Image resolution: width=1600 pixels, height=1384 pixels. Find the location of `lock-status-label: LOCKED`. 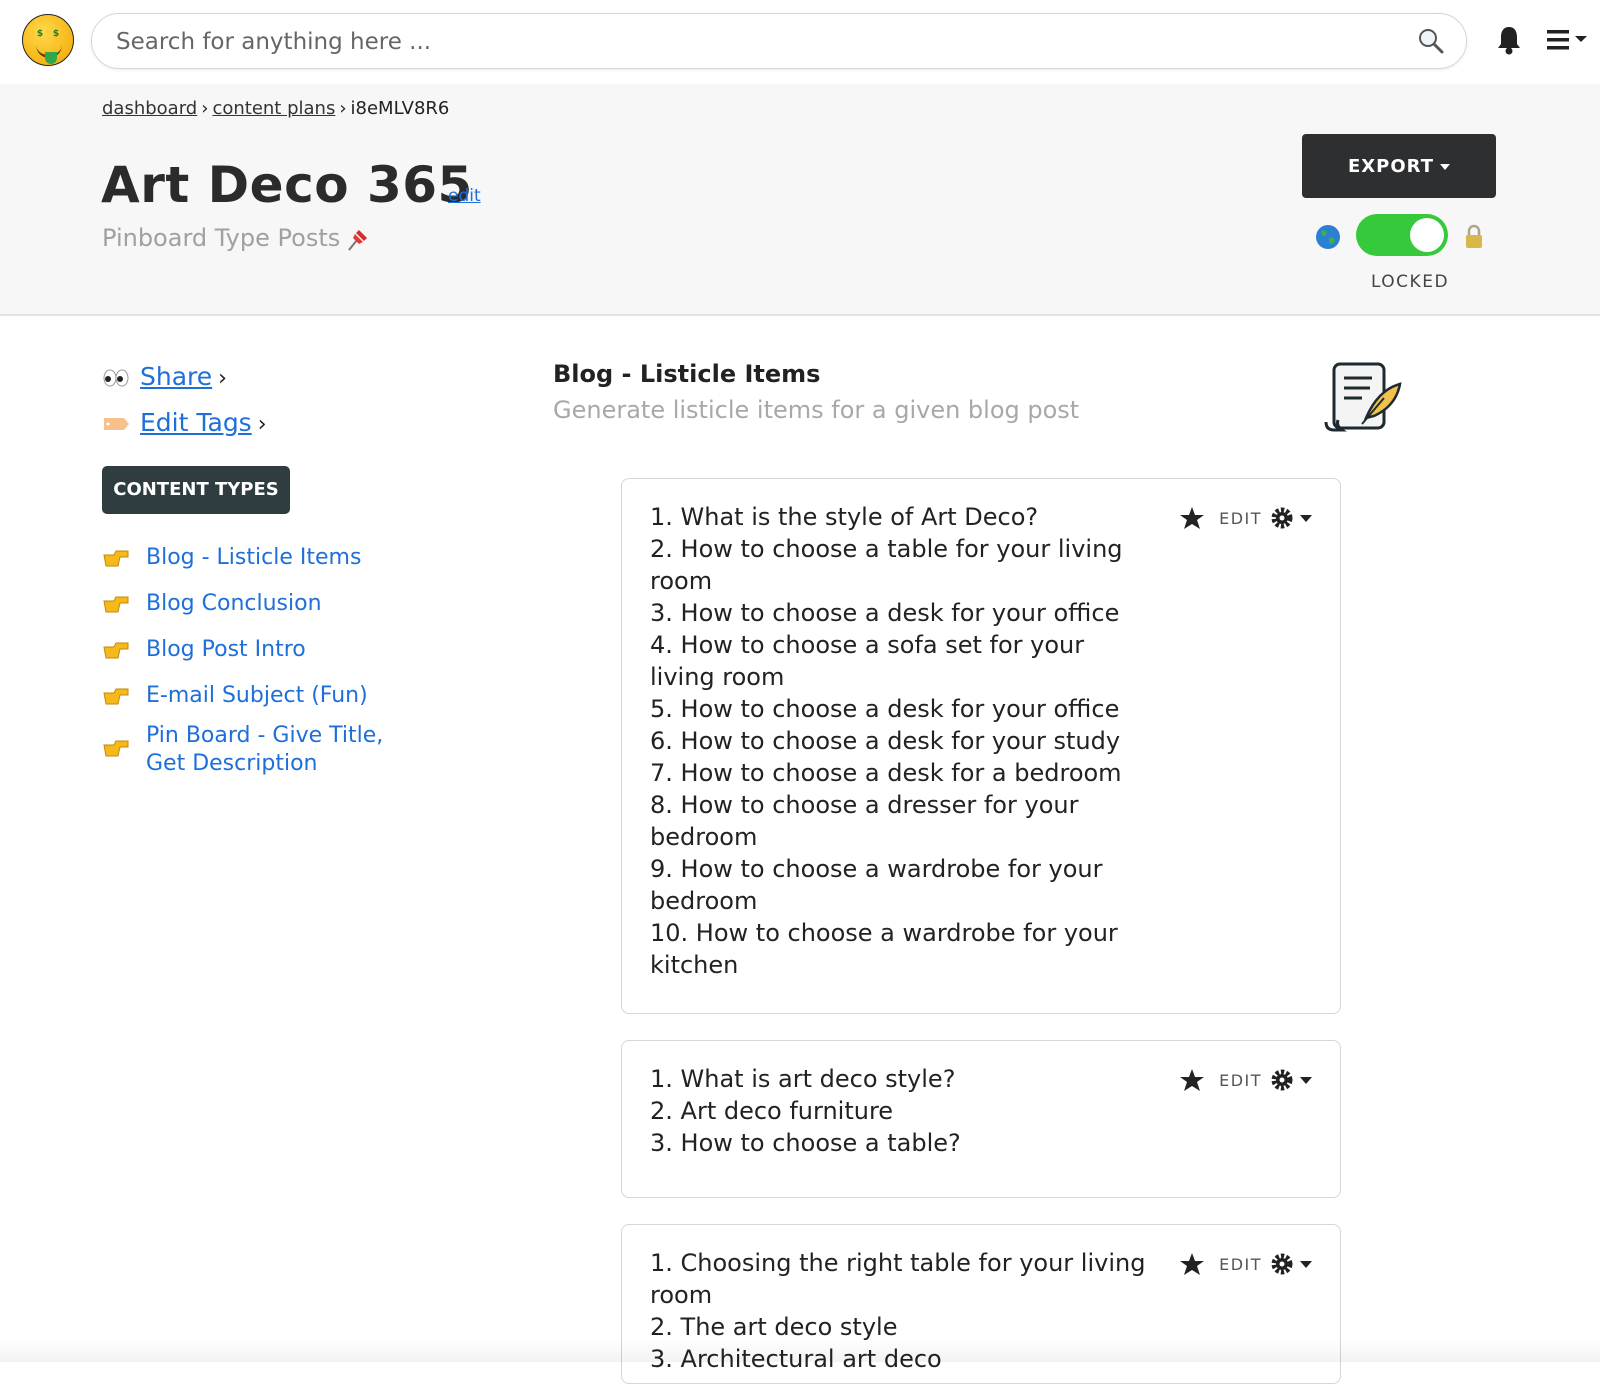

lock-status-label: LOCKED is located at coordinates (1410, 282).